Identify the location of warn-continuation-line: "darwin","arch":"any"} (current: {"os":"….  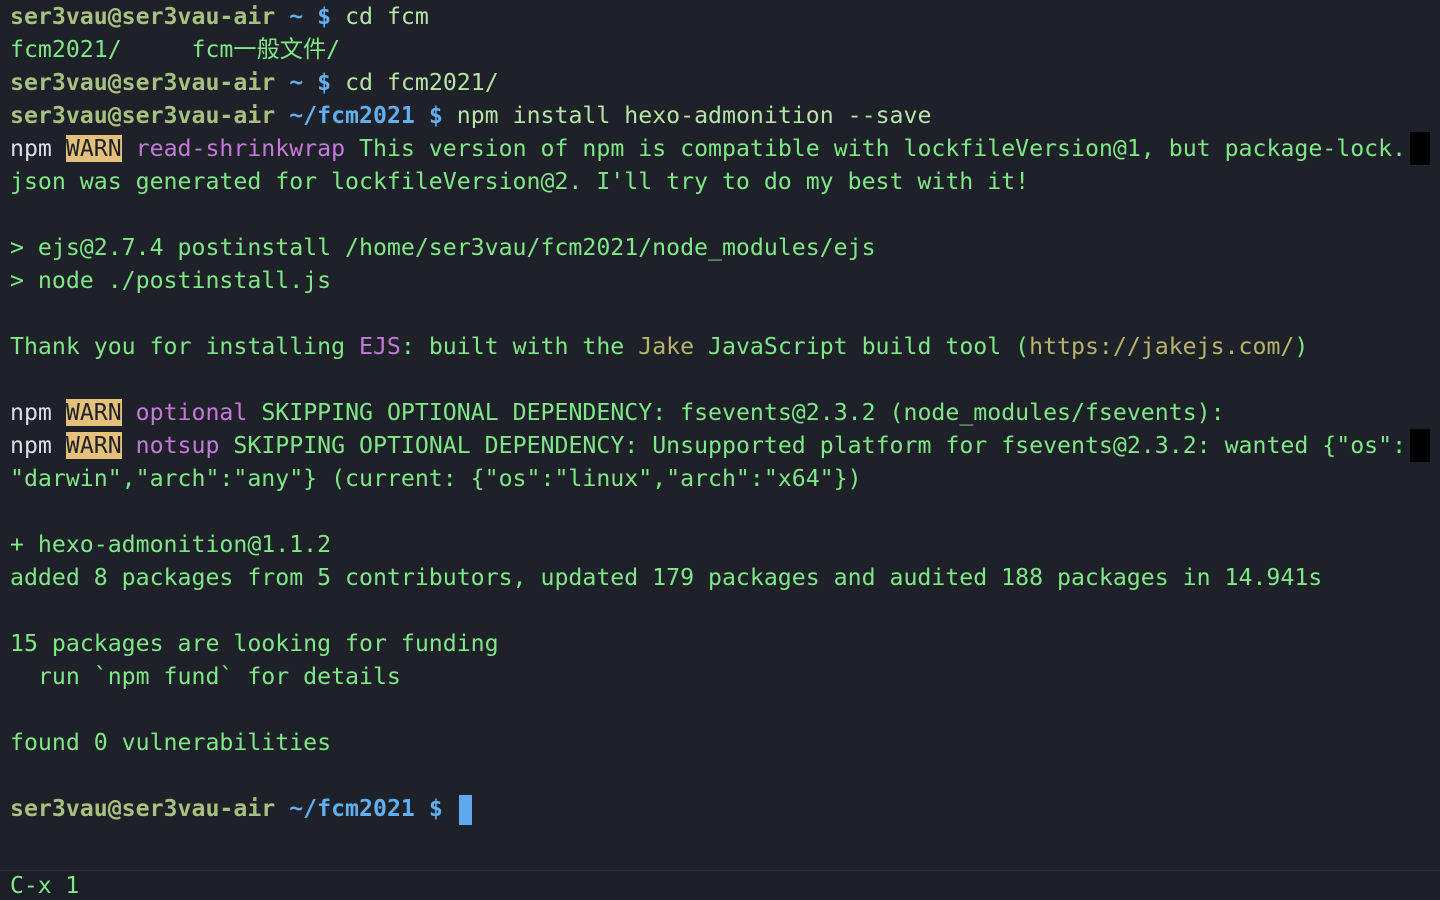
(720, 478).